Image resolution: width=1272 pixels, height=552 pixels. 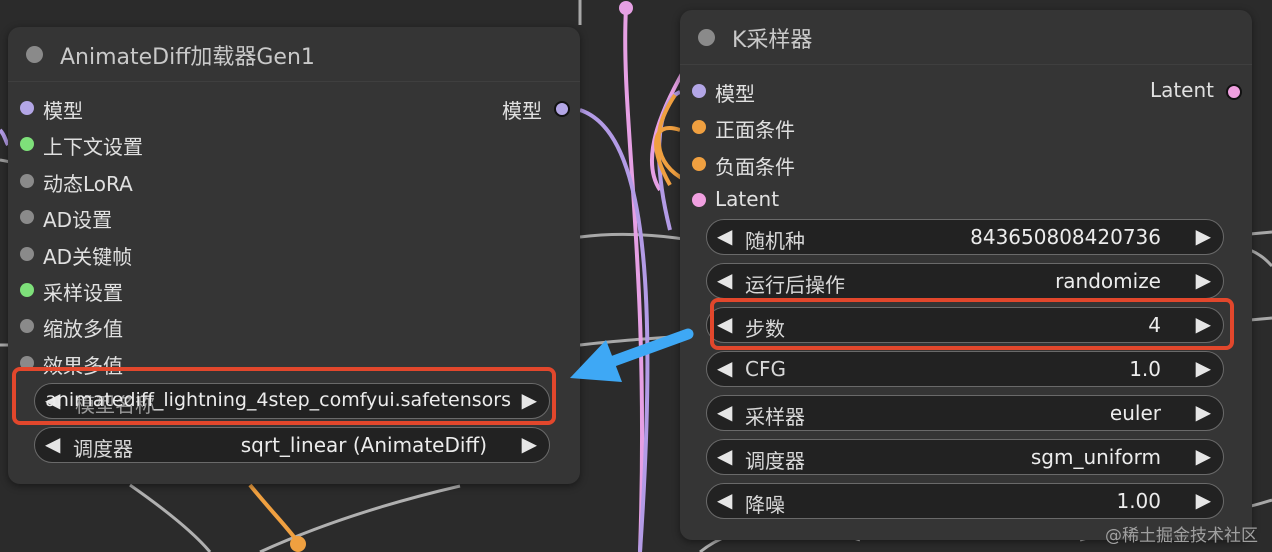 I want to click on widget-value: 1.0, so click(x=1145, y=369).